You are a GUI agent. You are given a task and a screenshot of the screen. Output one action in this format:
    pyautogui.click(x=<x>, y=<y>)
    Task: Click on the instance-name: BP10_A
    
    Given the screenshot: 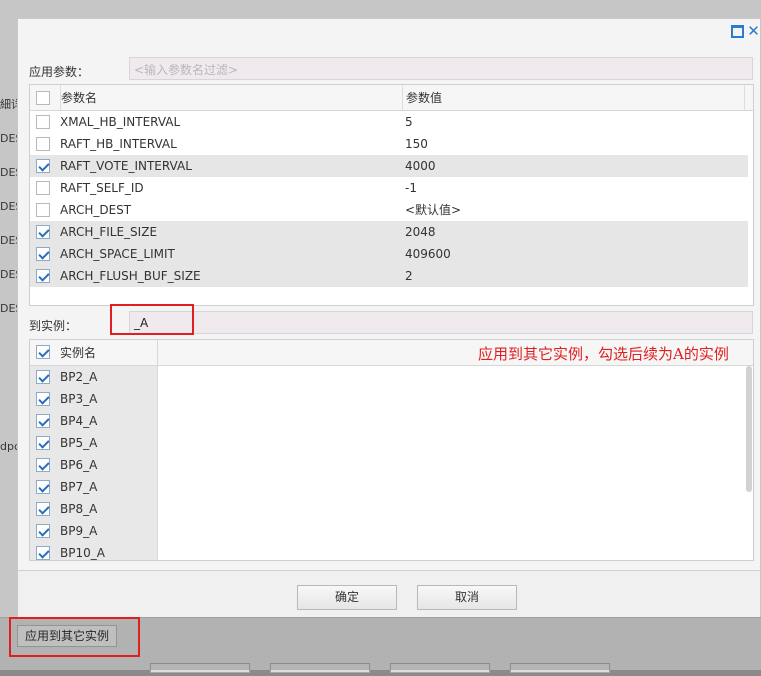 What is the action you would take?
    pyautogui.click(x=82, y=553)
    